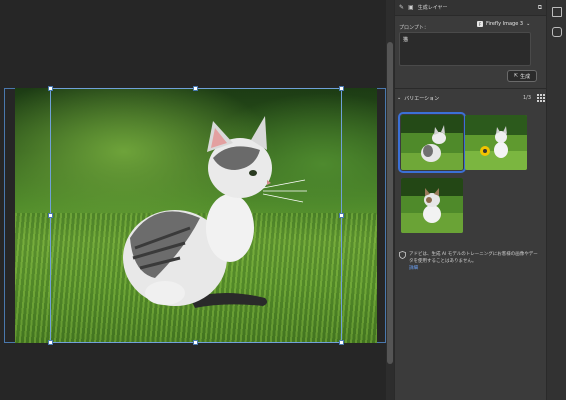 The height and width of the screenshot is (400, 566). Describe the element at coordinates (516, 76) in the screenshot. I see `generate-icon: ⇱` at that location.